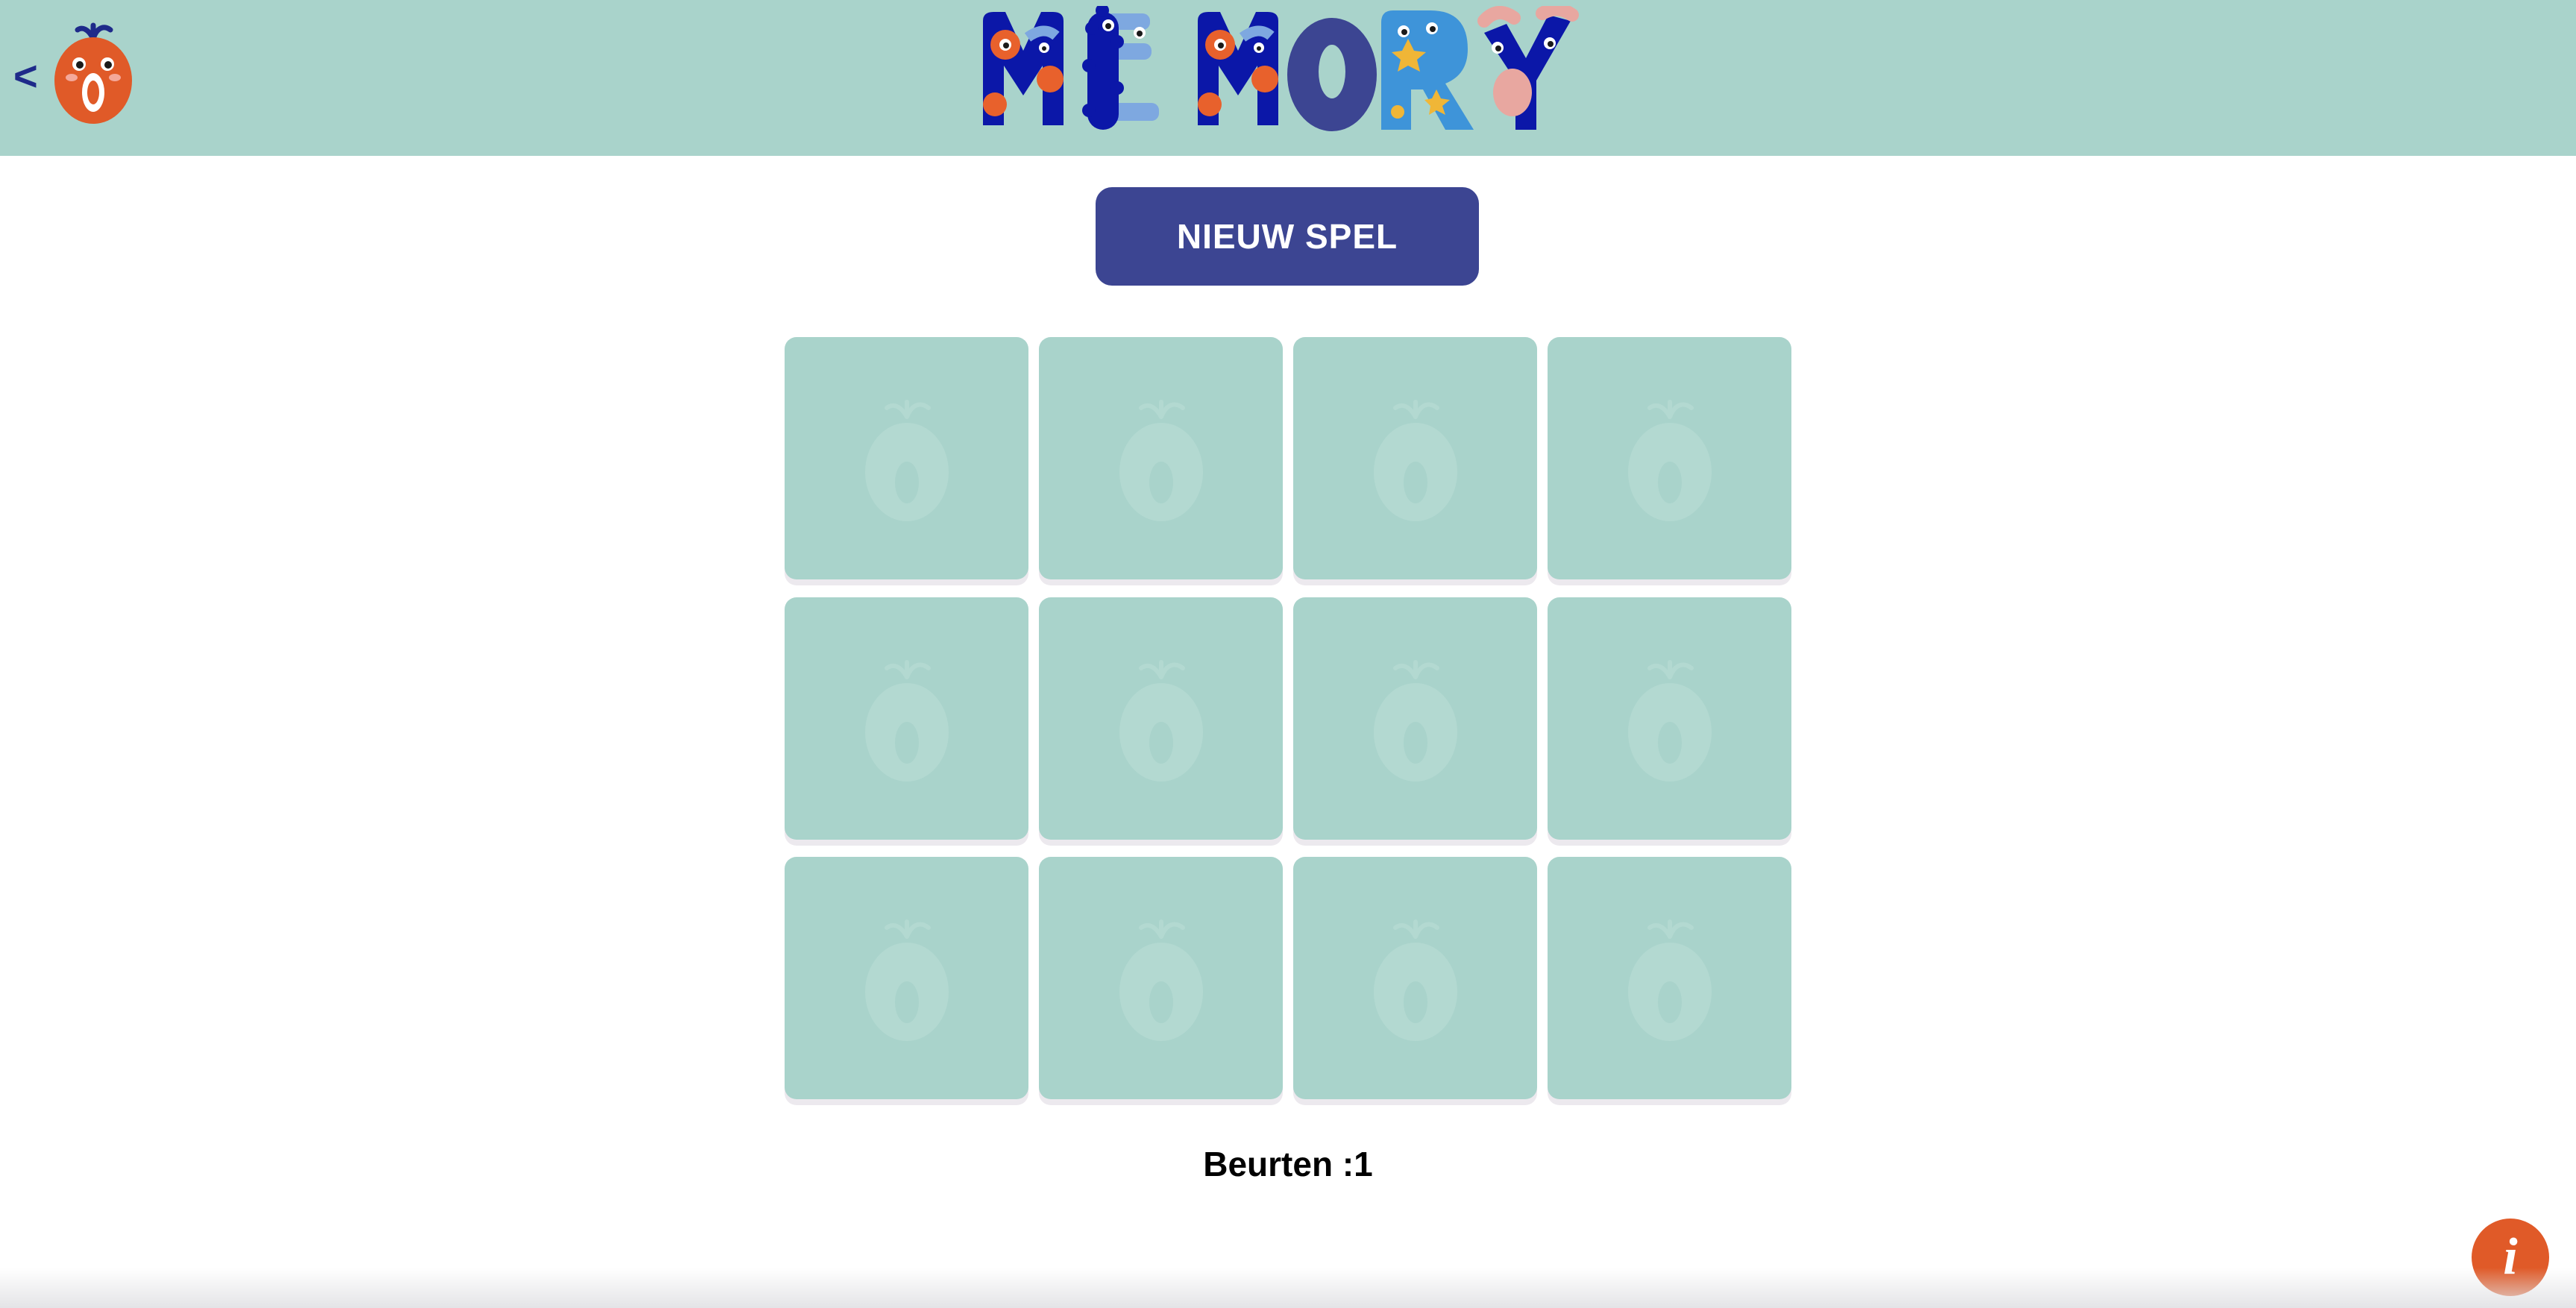 Image resolution: width=2576 pixels, height=1308 pixels. Describe the element at coordinates (1288, 1288) in the screenshot. I see `bottom-shadow` at that location.